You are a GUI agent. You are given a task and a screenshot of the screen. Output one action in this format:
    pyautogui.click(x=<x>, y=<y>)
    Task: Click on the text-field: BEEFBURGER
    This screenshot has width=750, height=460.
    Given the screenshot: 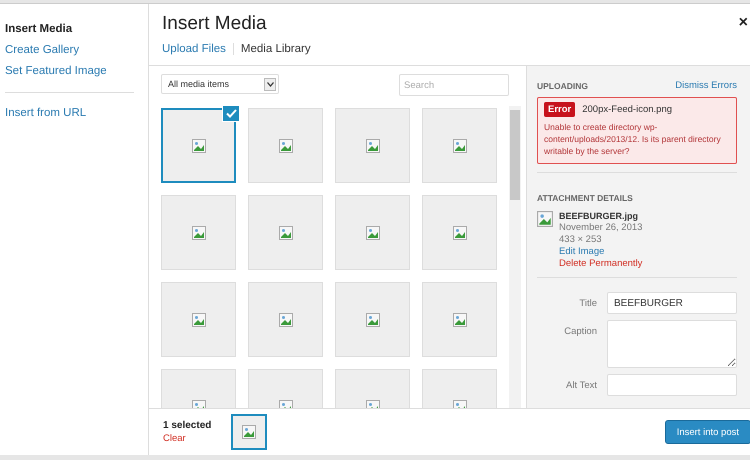 What is the action you would take?
    pyautogui.click(x=672, y=303)
    